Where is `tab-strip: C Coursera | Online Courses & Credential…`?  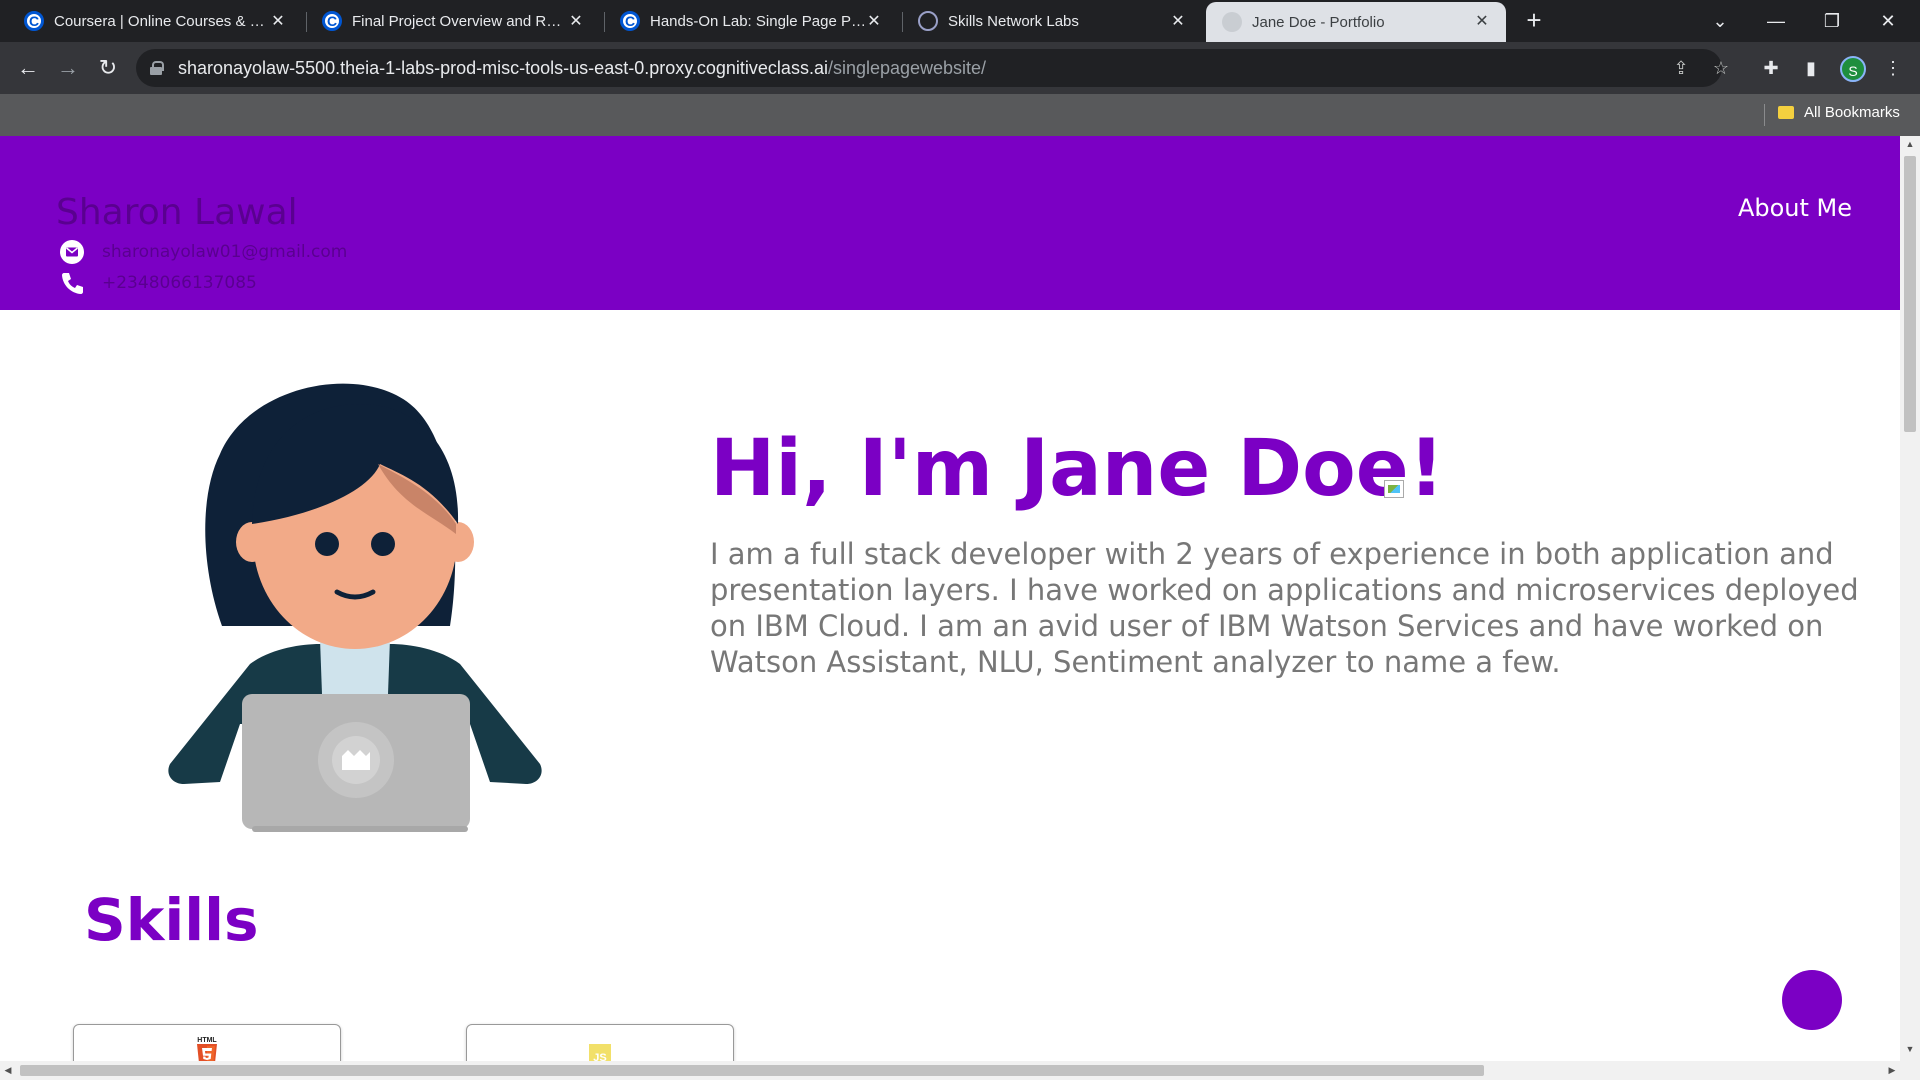
tab-strip: C Coursera | Online Courses & Credential… is located at coordinates (960, 21).